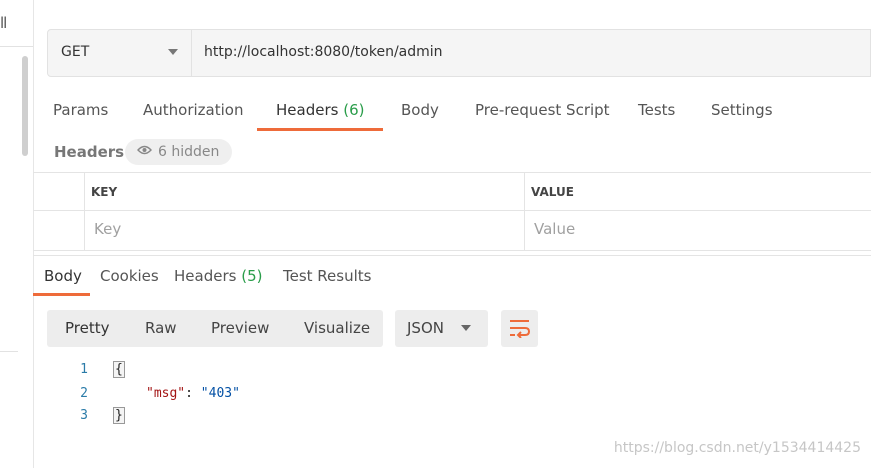  I want to click on hidden-headers-toggle: 6 hidden, so click(179, 151).